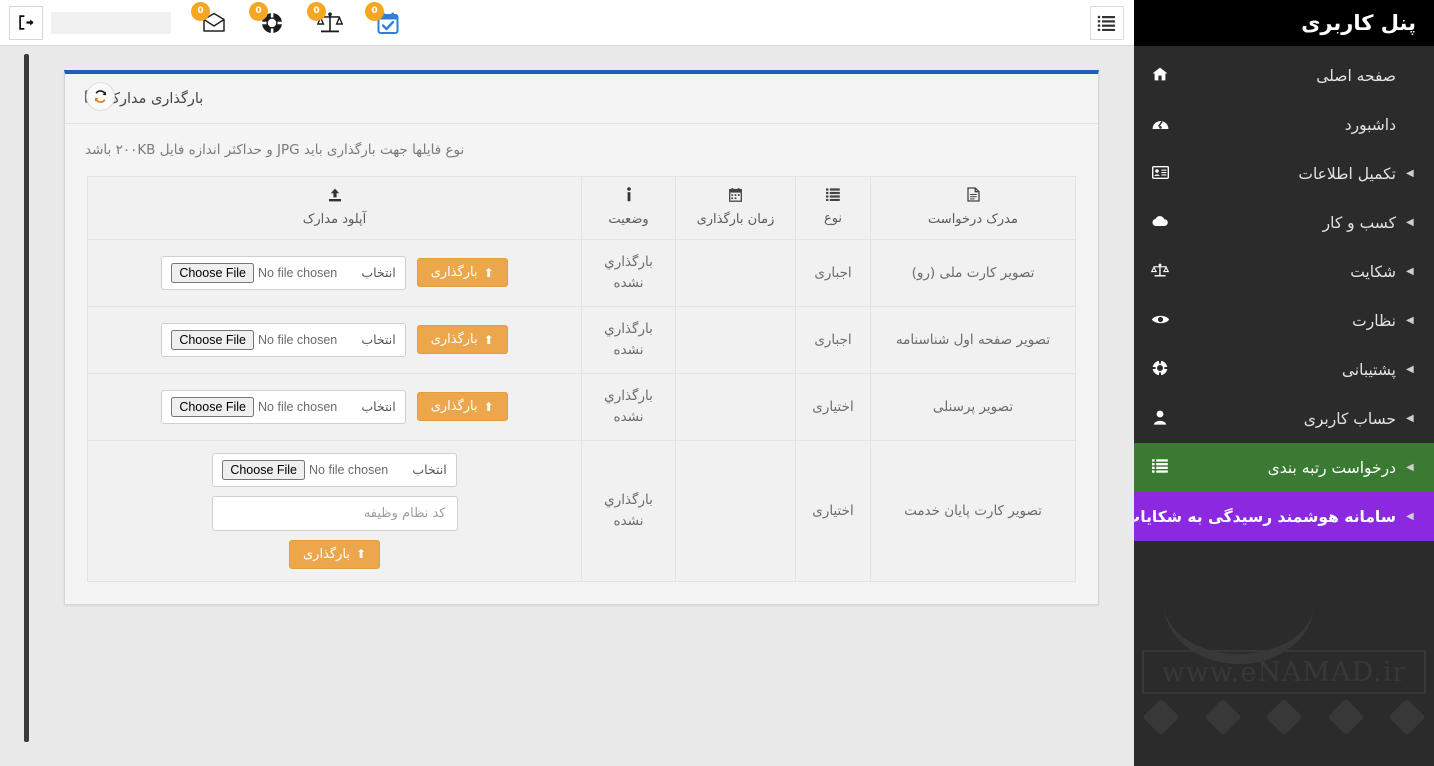 The height and width of the screenshot is (766, 1434). I want to click on sidebar-item-label: داشبورد, so click(1370, 124).